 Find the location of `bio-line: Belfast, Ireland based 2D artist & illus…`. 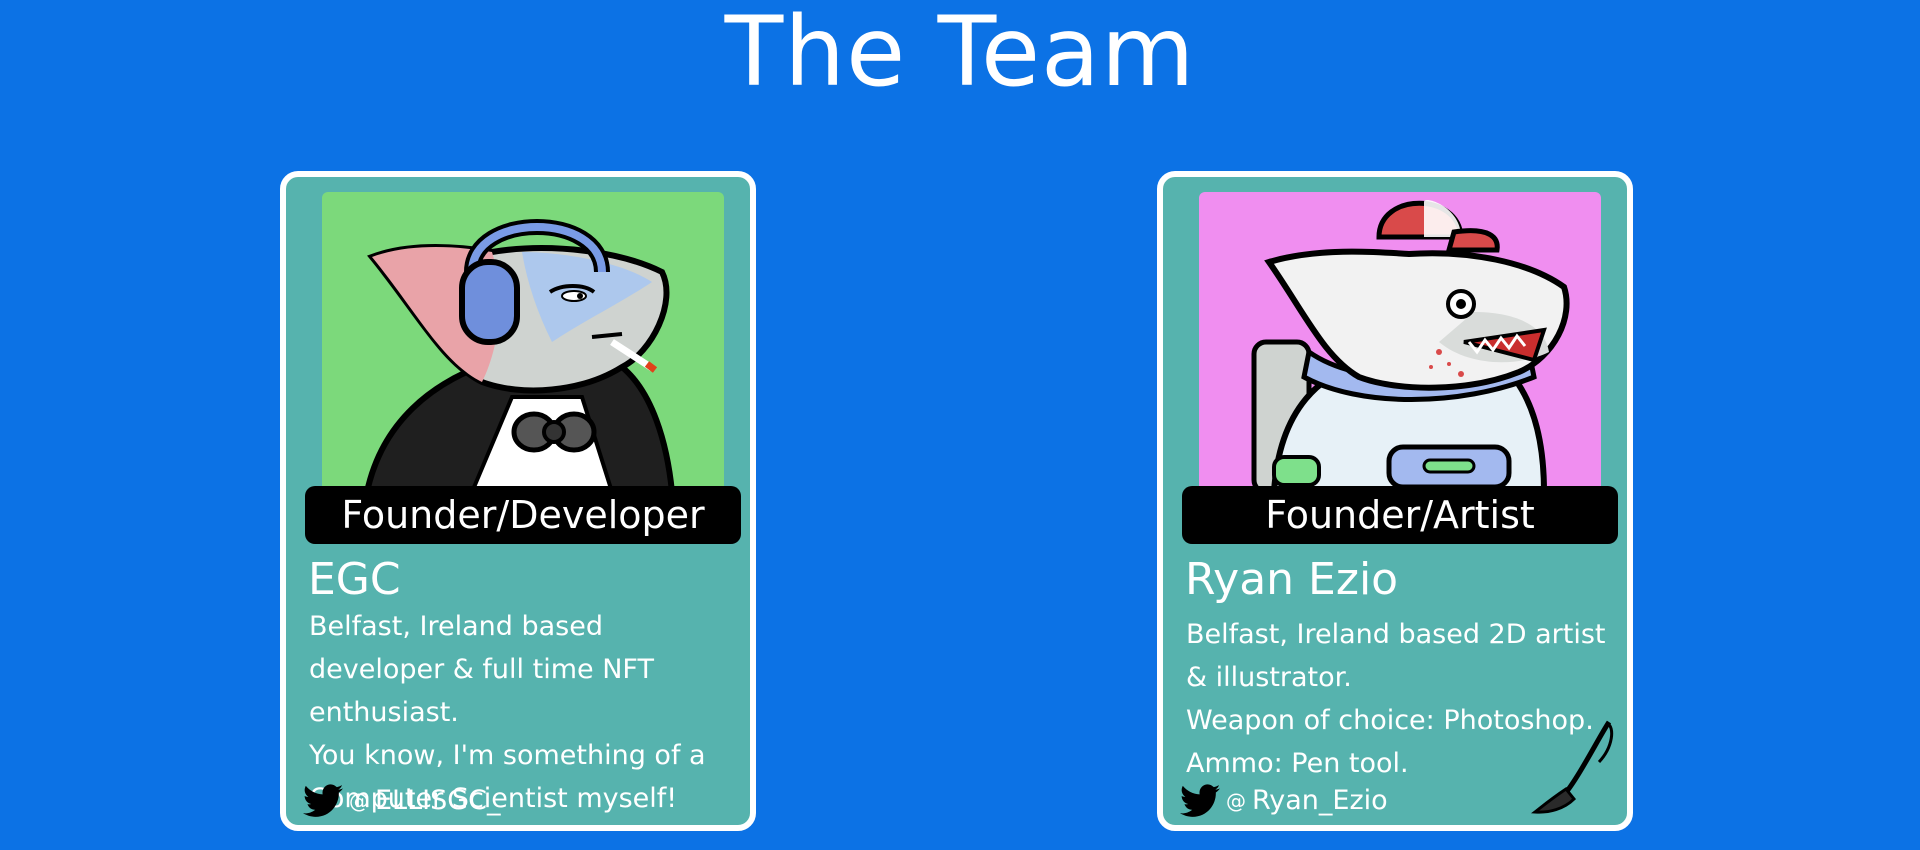

bio-line: Belfast, Ireland based 2D artist & illus… is located at coordinates (1396, 656).